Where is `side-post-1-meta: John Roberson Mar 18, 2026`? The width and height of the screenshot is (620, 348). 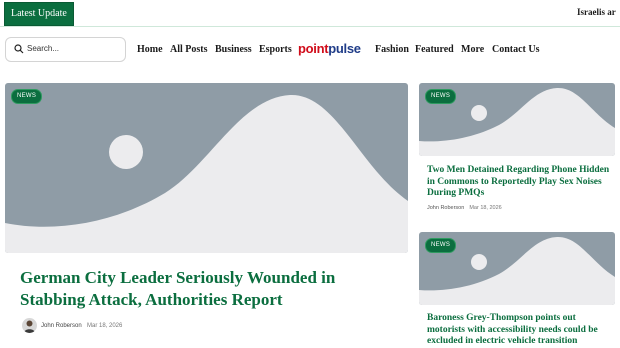
side-post-1-meta: John Roberson Mar 18, 2026 is located at coordinates (464, 208).